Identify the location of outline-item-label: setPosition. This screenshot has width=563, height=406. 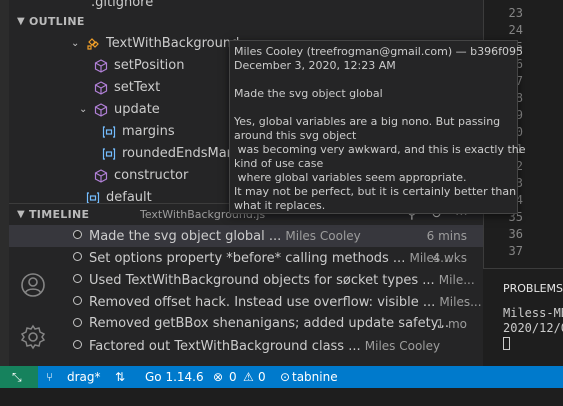
(149, 65).